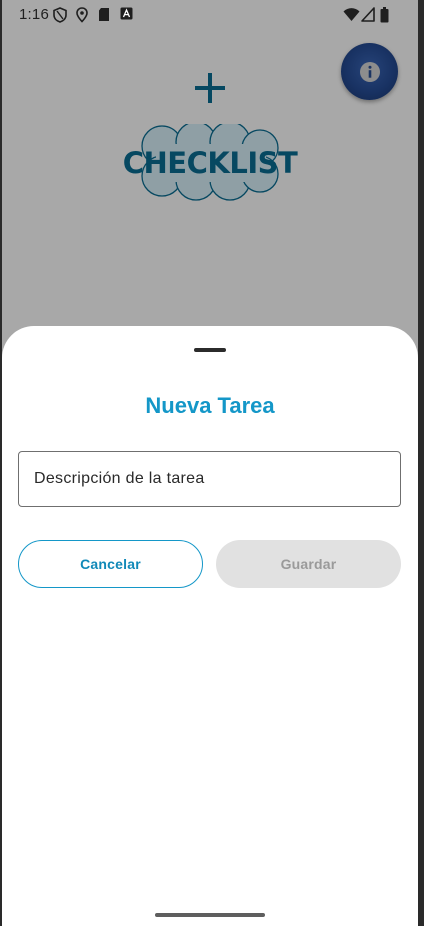  What do you see at coordinates (210, 15) in the screenshot?
I see `status-bar: 1:16` at bounding box center [210, 15].